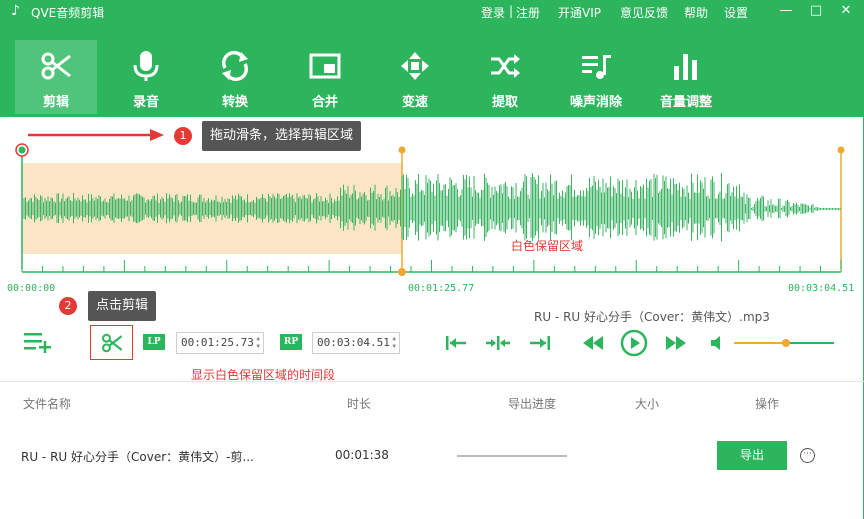 The width and height of the screenshot is (864, 519). What do you see at coordinates (432, 207) in the screenshot?
I see `waveform-bars` at bounding box center [432, 207].